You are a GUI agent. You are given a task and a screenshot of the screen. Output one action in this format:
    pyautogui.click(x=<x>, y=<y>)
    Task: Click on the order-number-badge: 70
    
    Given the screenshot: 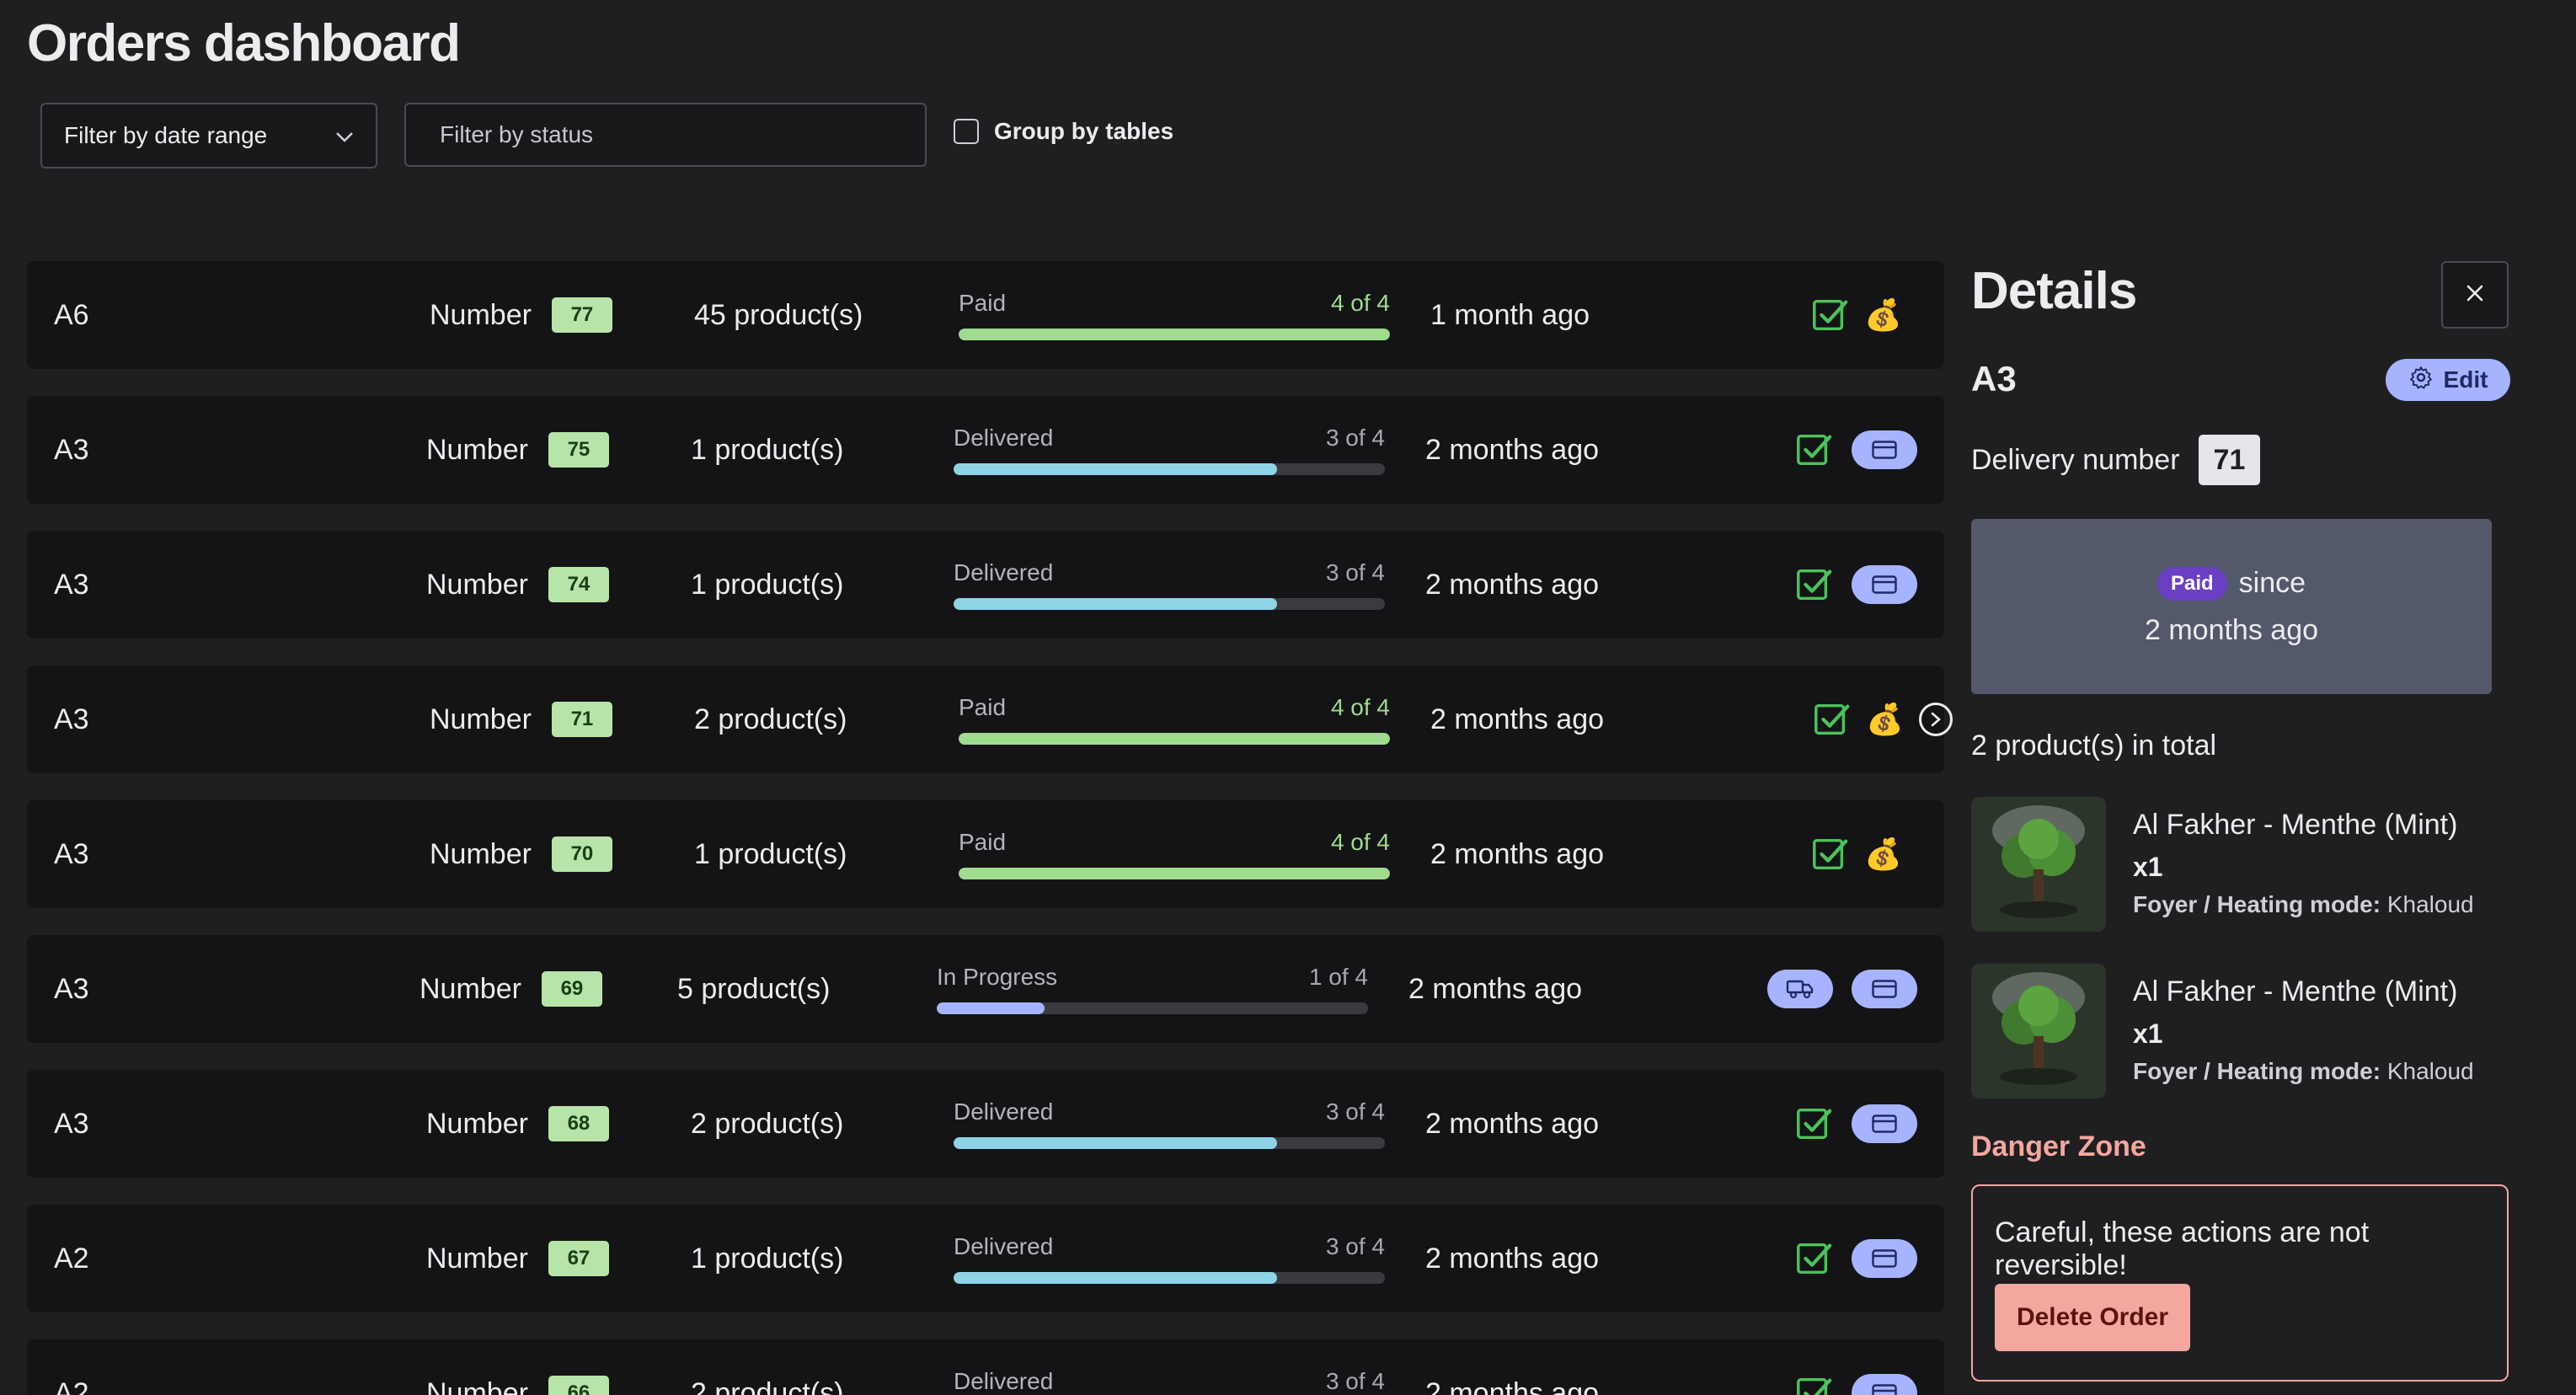 What is the action you would take?
    pyautogui.click(x=581, y=854)
    